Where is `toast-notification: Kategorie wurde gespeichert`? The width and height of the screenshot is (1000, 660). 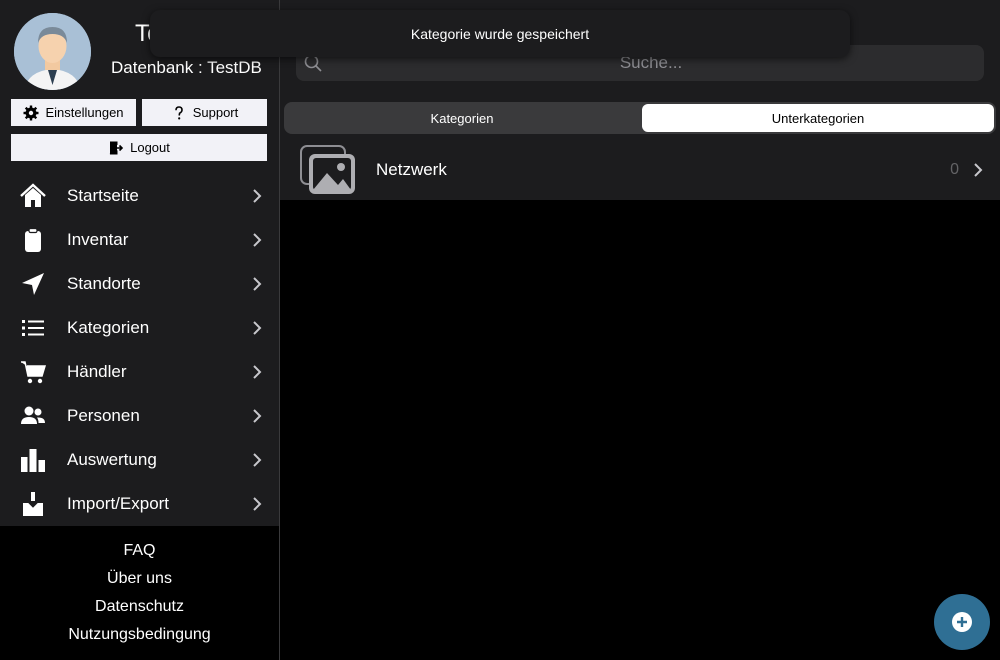
toast-notification: Kategorie wurde gespeichert is located at coordinates (500, 33).